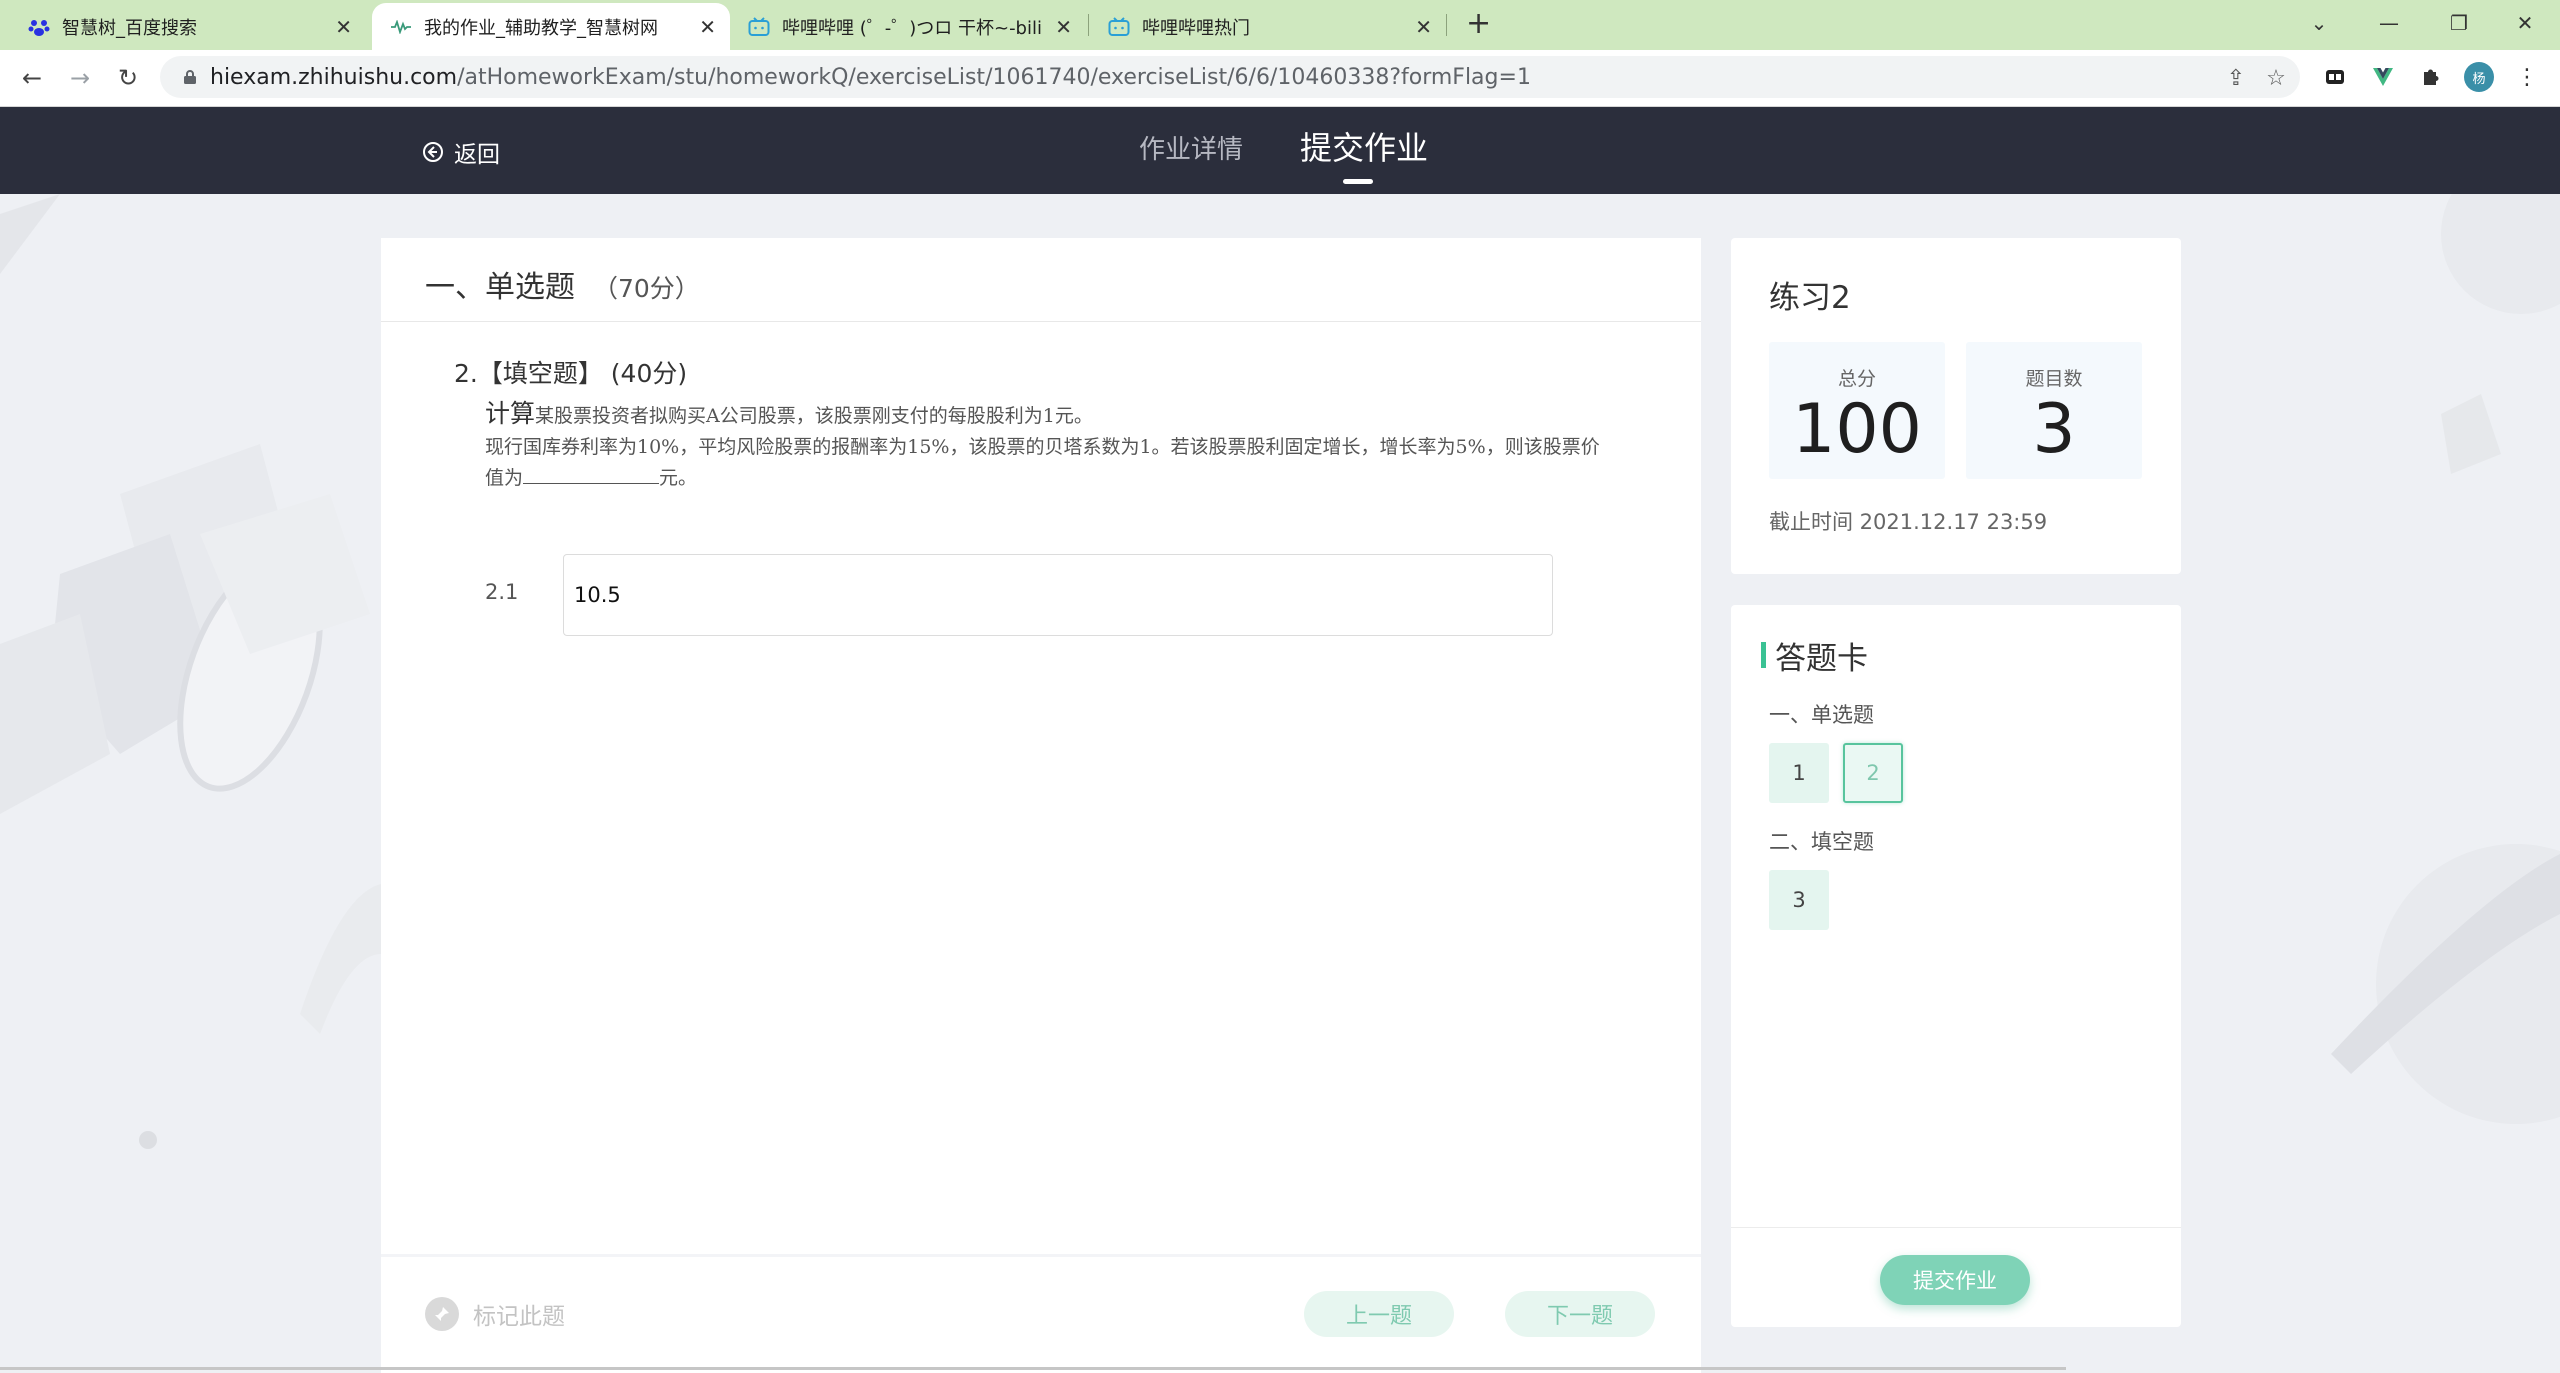 The width and height of the screenshot is (2560, 1373). Describe the element at coordinates (433, 152) in the screenshot. I see `back-circle-icon` at that location.